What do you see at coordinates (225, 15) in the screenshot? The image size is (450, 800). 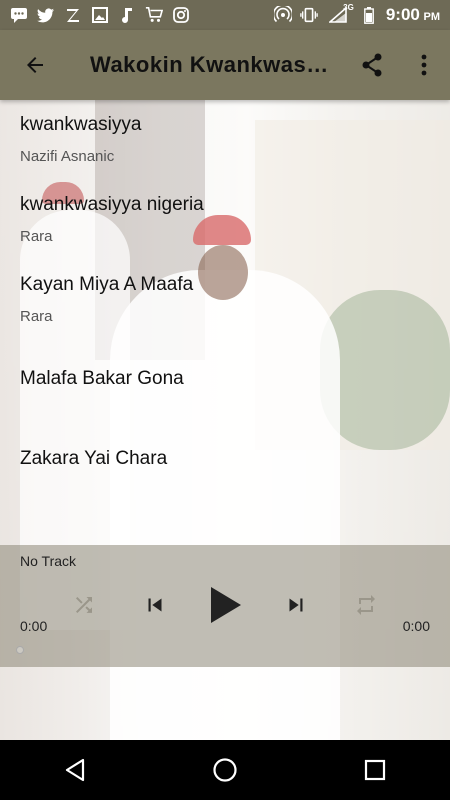 I see `status-bar: 3G 9:00 PM` at bounding box center [225, 15].